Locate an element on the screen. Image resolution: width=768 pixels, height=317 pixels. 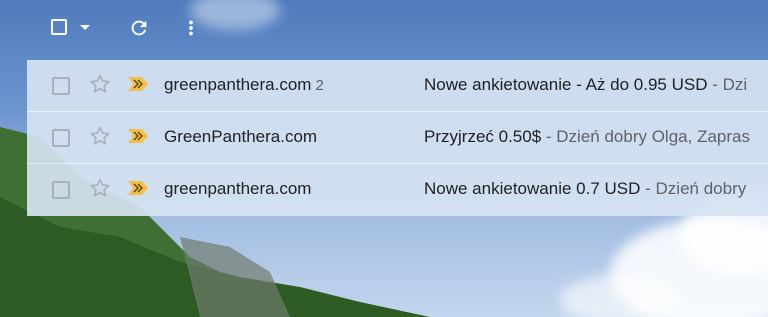
email-preview: Nowe ankietowanie 0.7 USD - Dzień dobry is located at coordinates (596, 189).